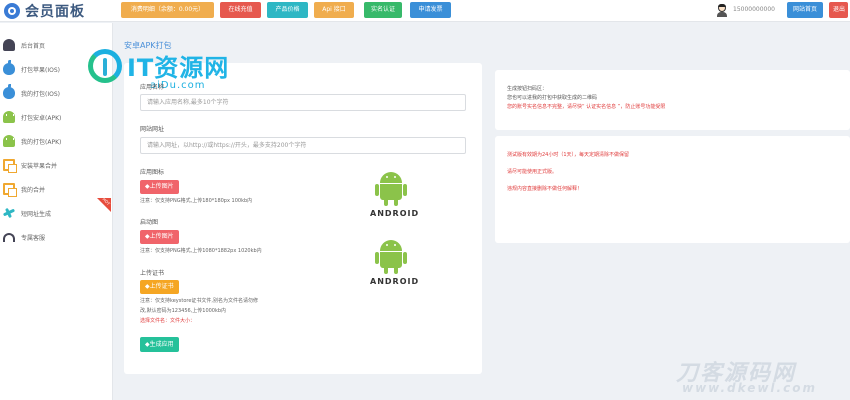 The height and width of the screenshot is (400, 850). Describe the element at coordinates (527, 89) in the screenshot. I see `qr-area-title: 生成按钮扫码区：` at that location.